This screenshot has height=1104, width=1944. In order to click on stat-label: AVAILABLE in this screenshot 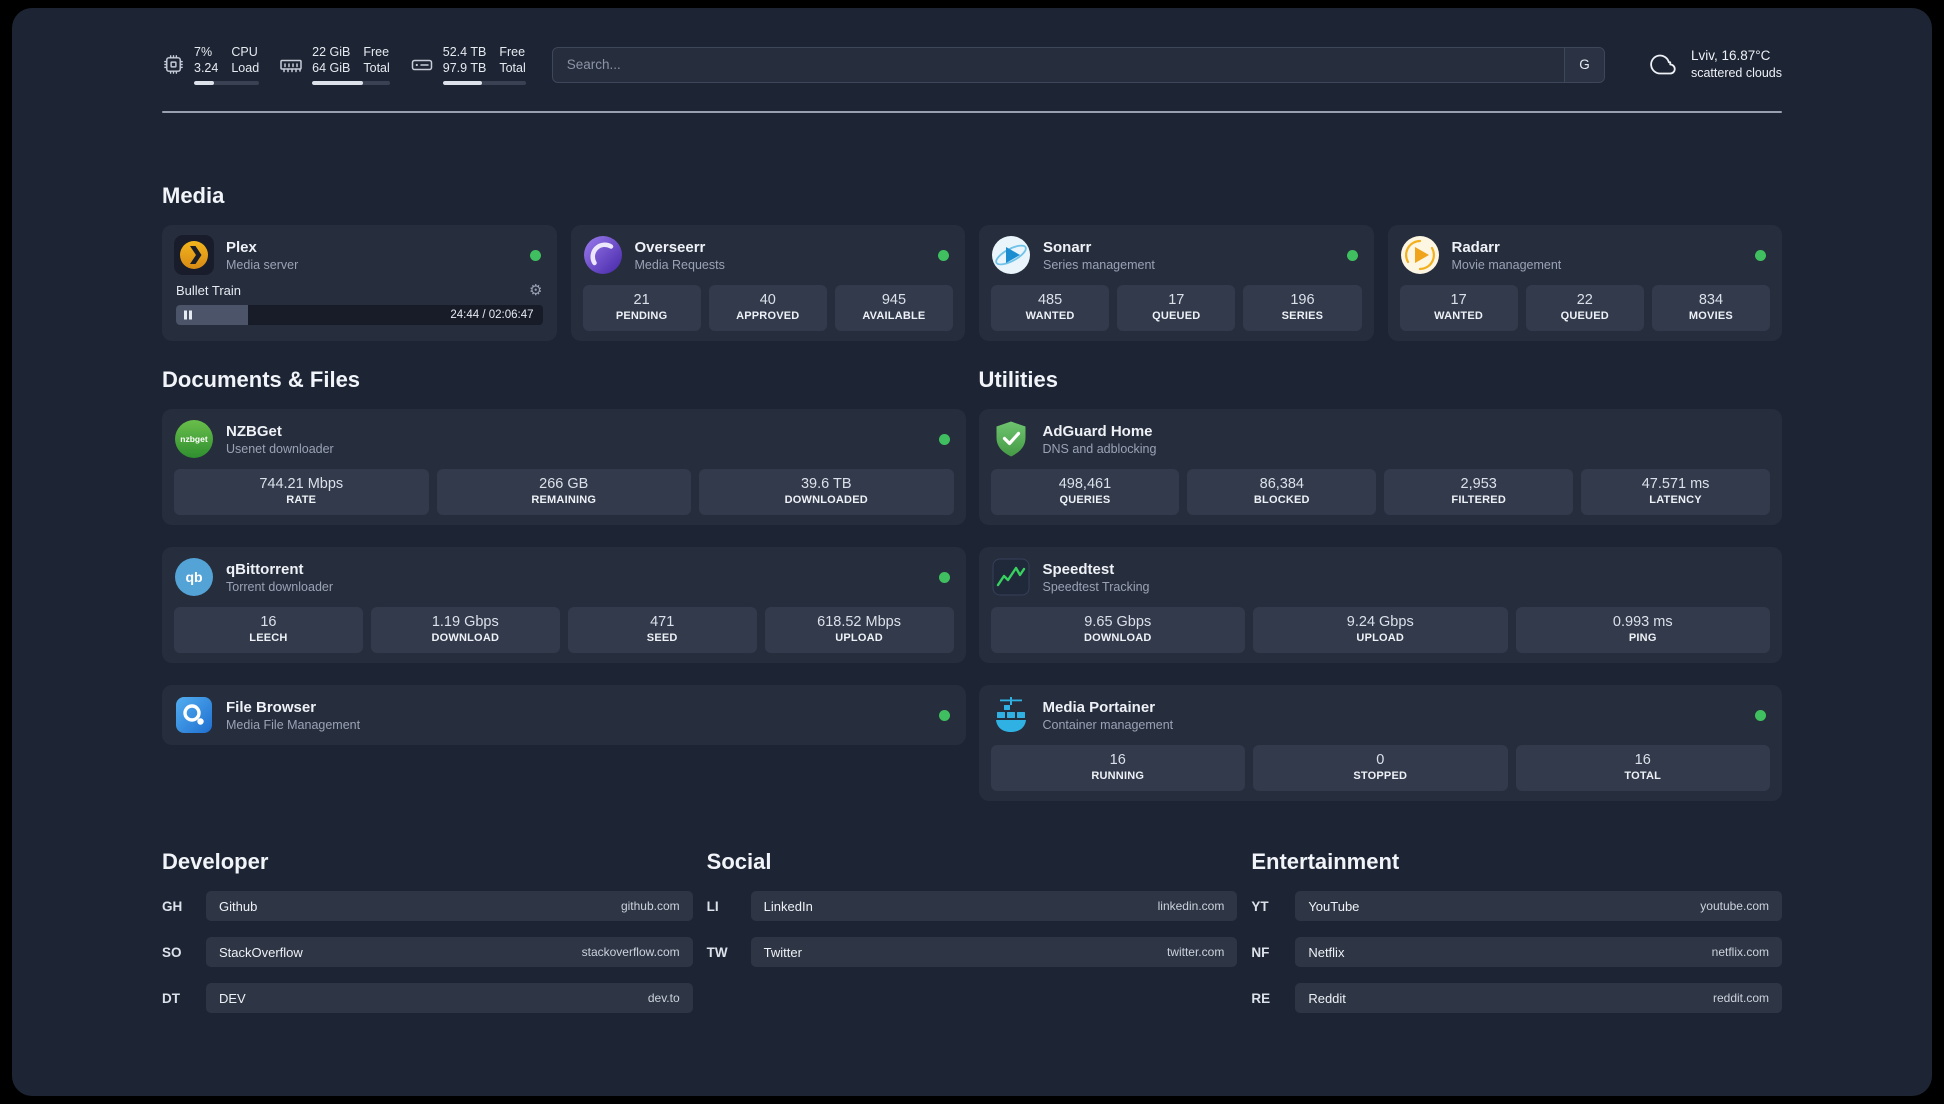, I will do `click(894, 316)`.